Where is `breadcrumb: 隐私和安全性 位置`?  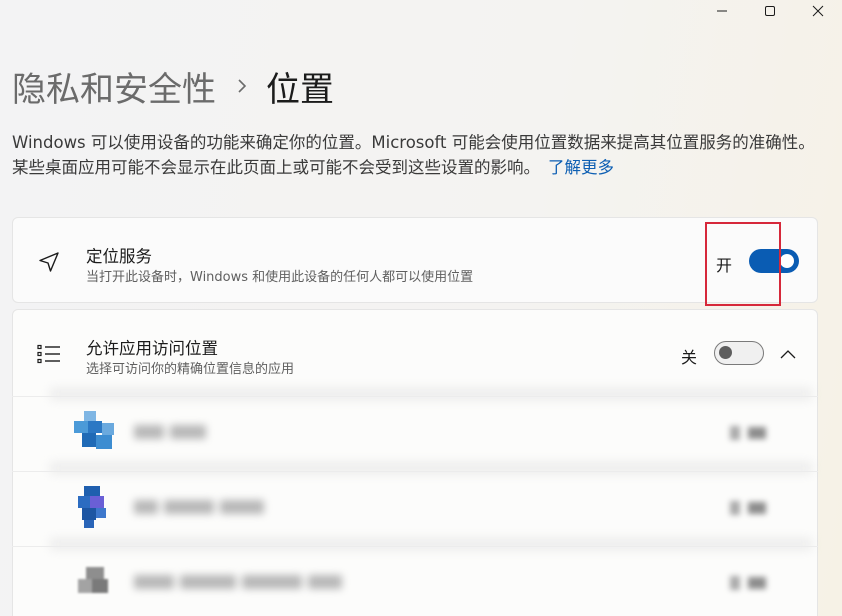 breadcrumb: 隐私和安全性 位置 is located at coordinates (173, 86).